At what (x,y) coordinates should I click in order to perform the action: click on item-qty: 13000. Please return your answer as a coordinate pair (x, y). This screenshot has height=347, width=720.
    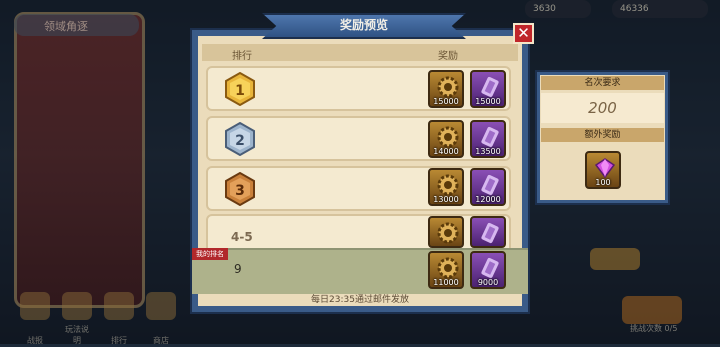
    Looking at the image, I should click on (446, 199).